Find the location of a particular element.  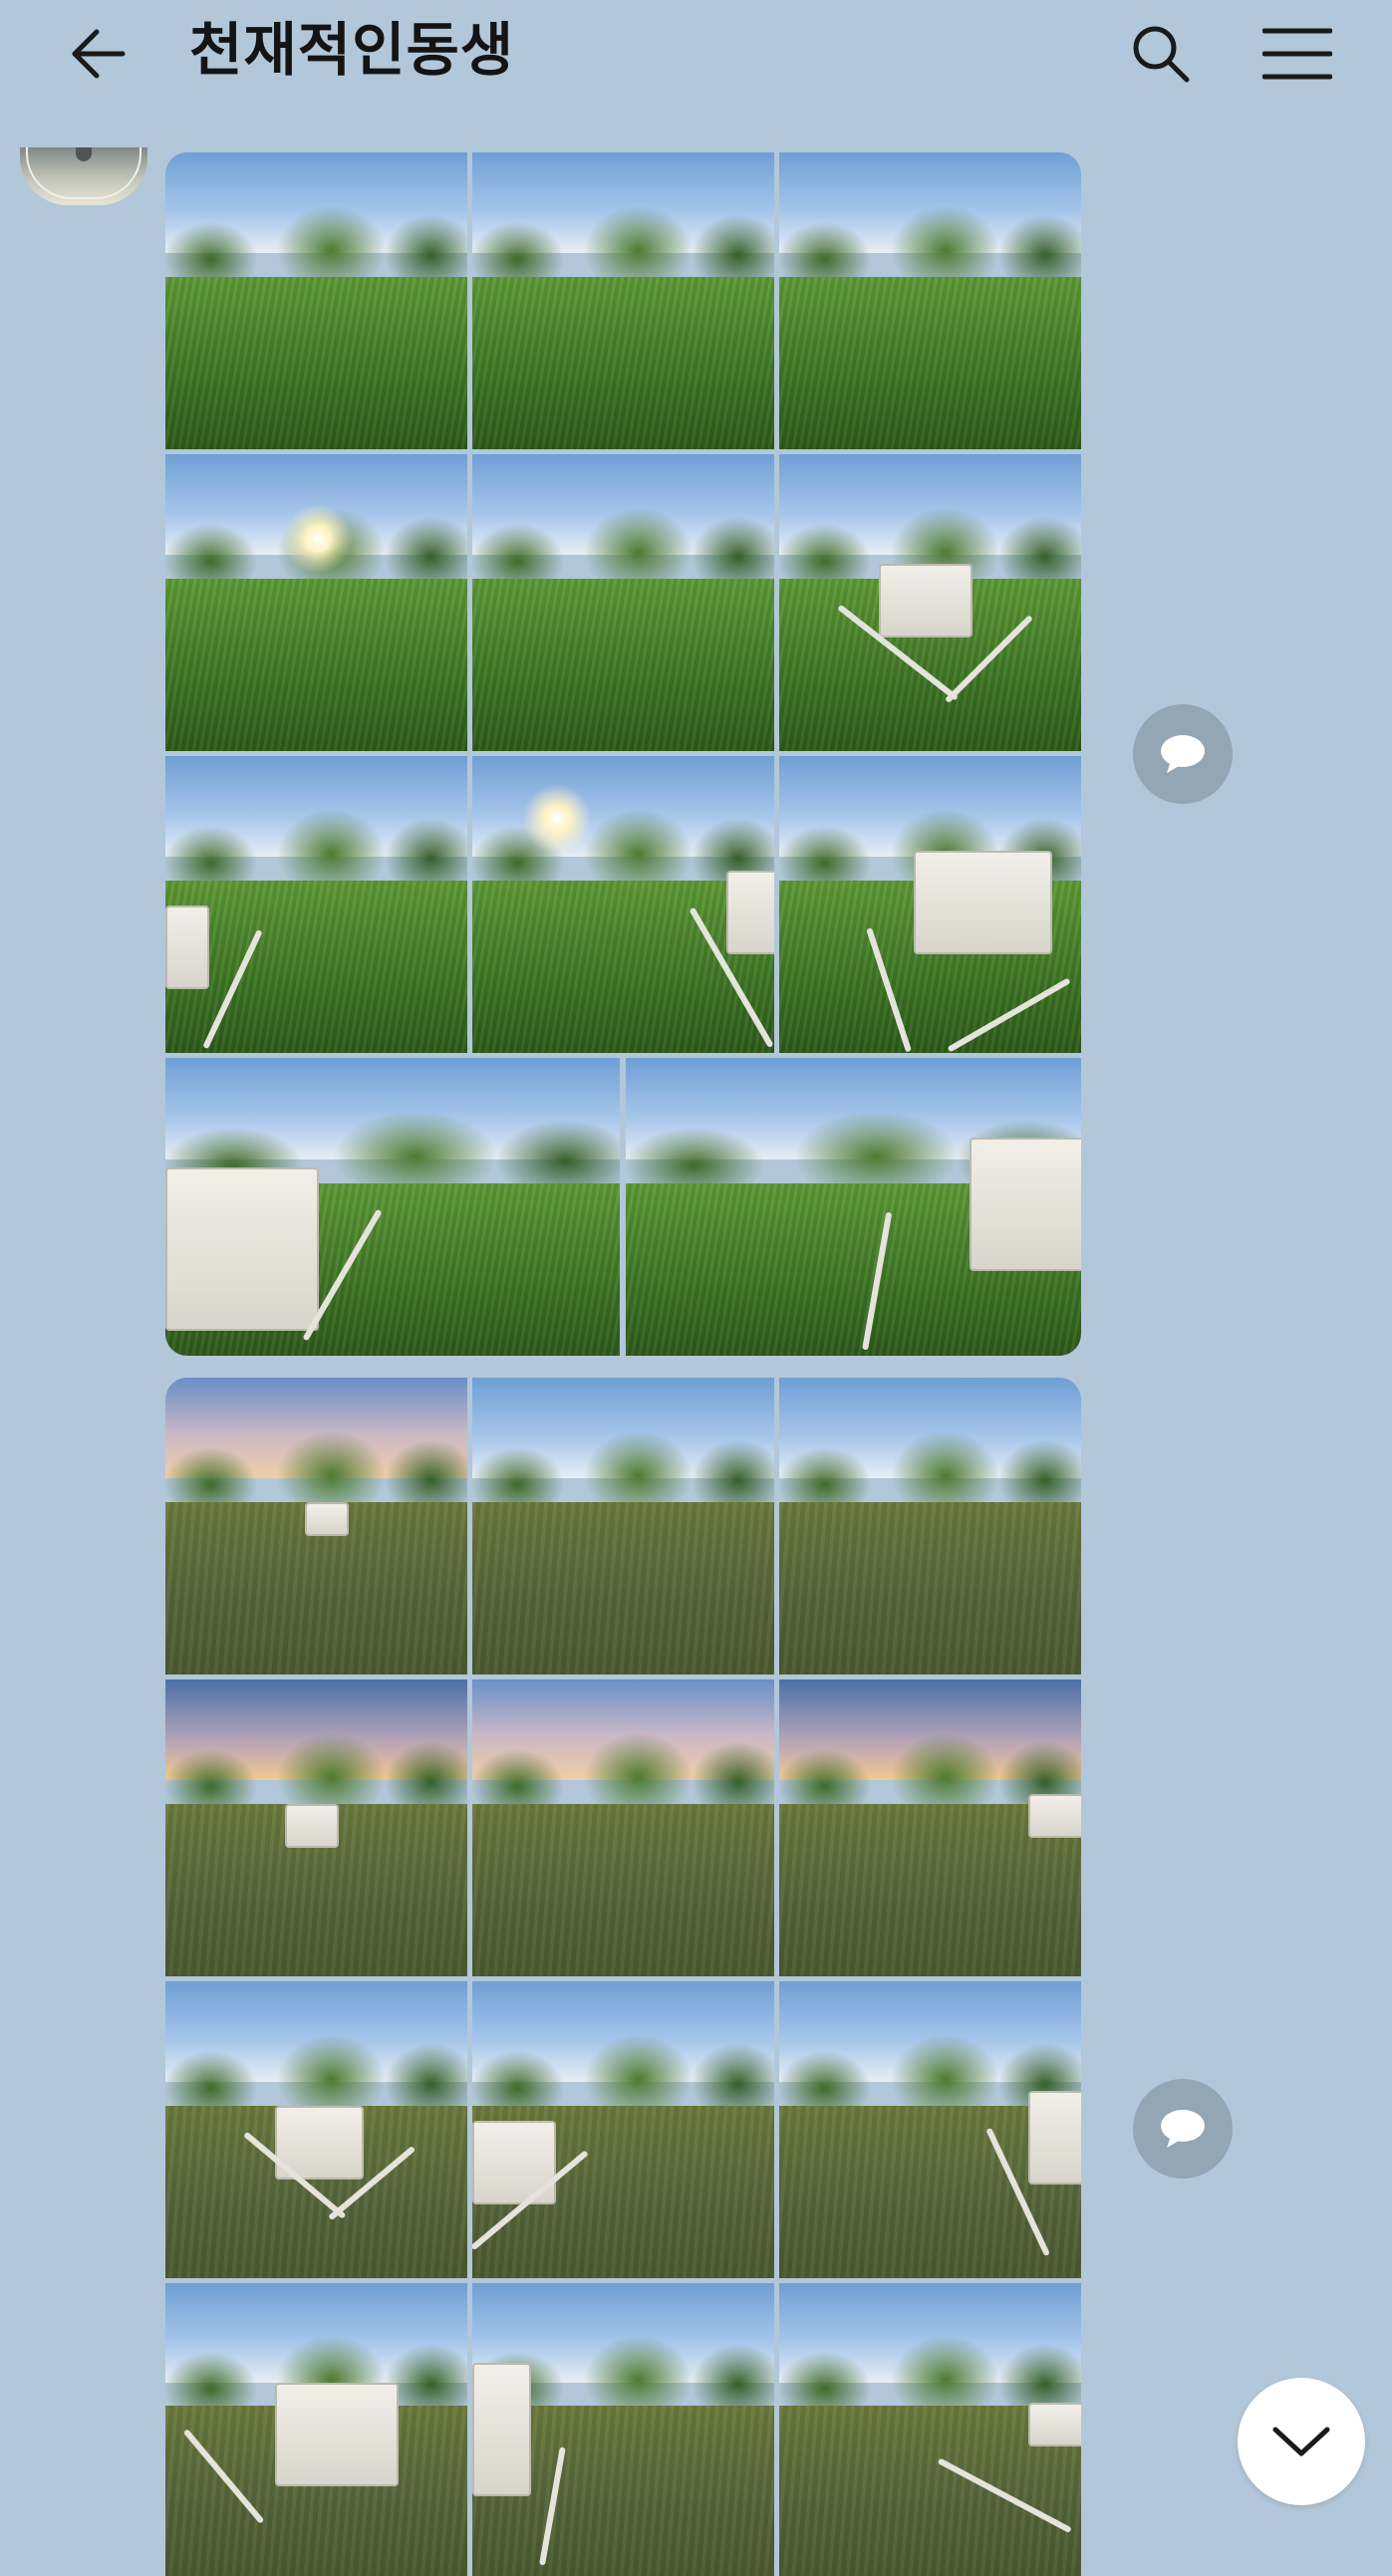

arrow-left-icon is located at coordinates (99, 54).